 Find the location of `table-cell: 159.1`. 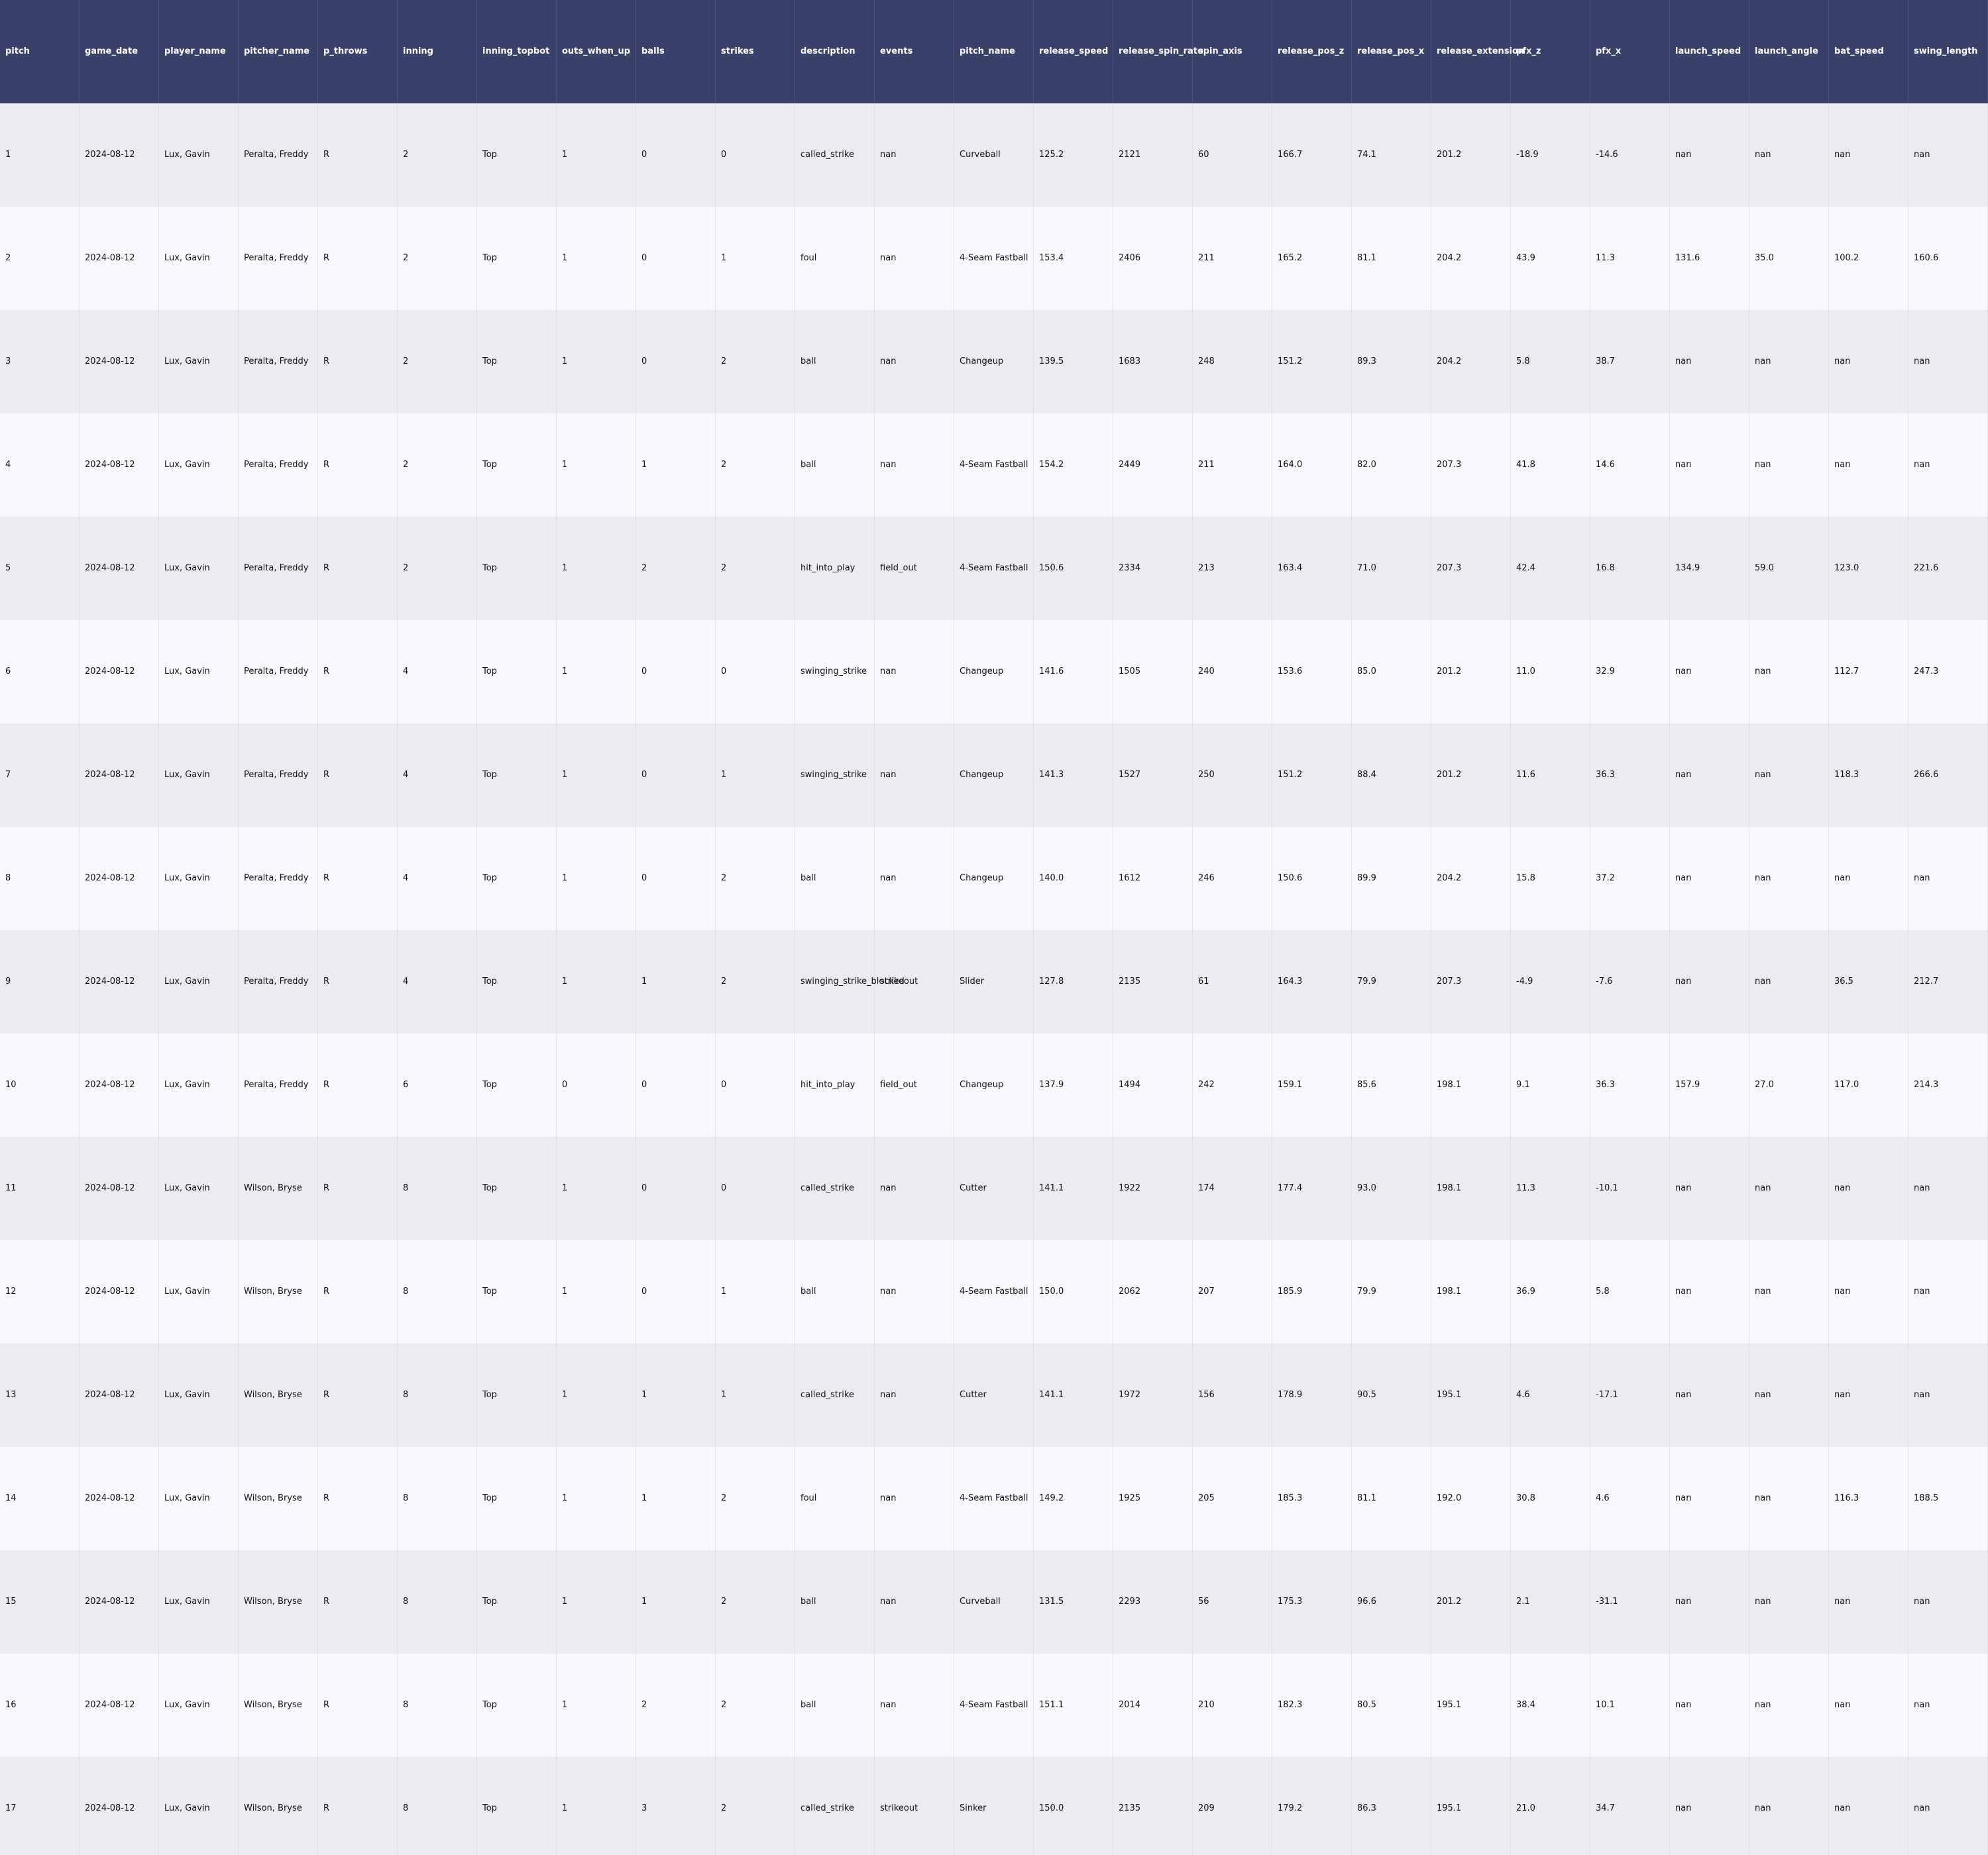

table-cell: 159.1 is located at coordinates (1312, 1085).